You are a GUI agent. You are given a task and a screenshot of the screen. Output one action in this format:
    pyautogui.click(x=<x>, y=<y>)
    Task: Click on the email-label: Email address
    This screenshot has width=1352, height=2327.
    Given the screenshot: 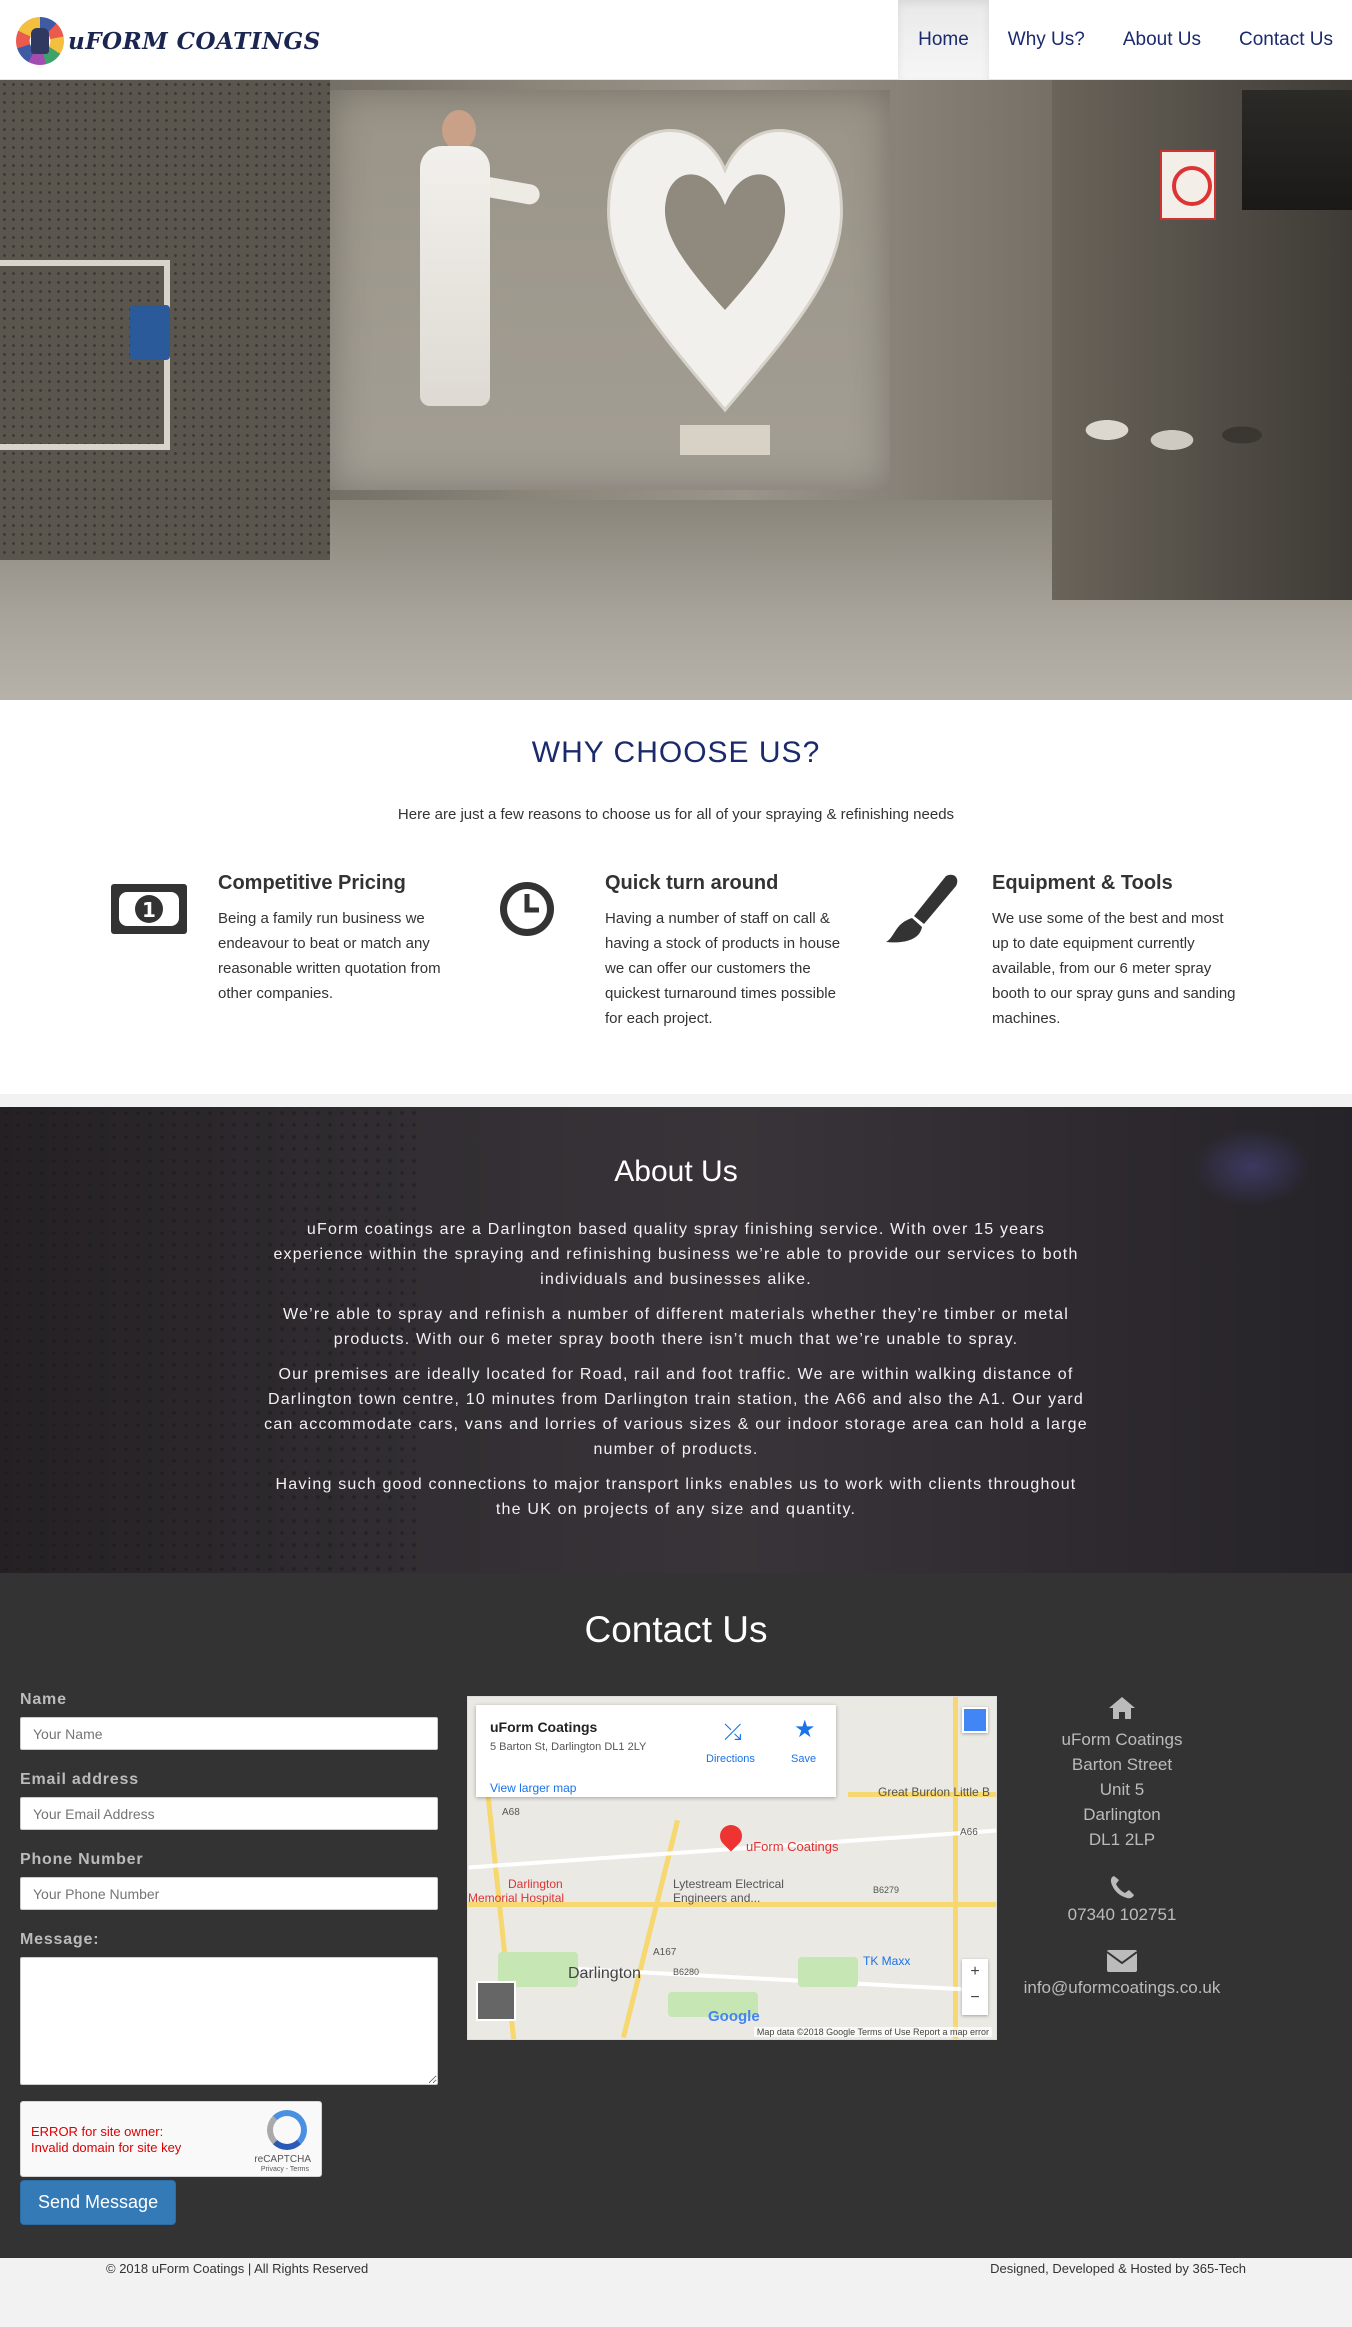 What is the action you would take?
    pyautogui.click(x=79, y=1779)
    